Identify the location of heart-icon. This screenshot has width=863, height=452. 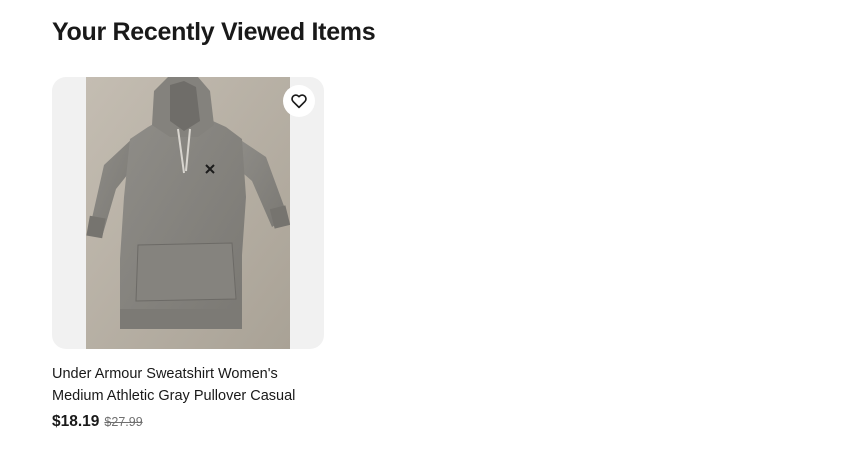
(299, 101).